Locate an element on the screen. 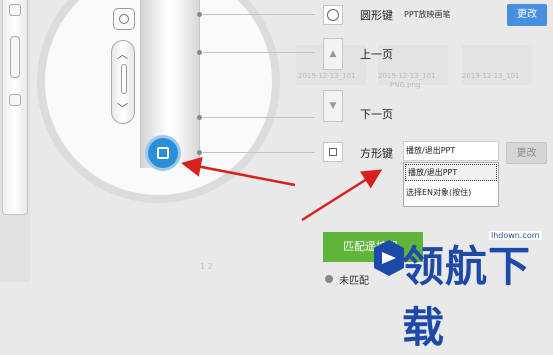 The height and width of the screenshot is (355, 553). remote-thumb-top-button is located at coordinates (15, 10).